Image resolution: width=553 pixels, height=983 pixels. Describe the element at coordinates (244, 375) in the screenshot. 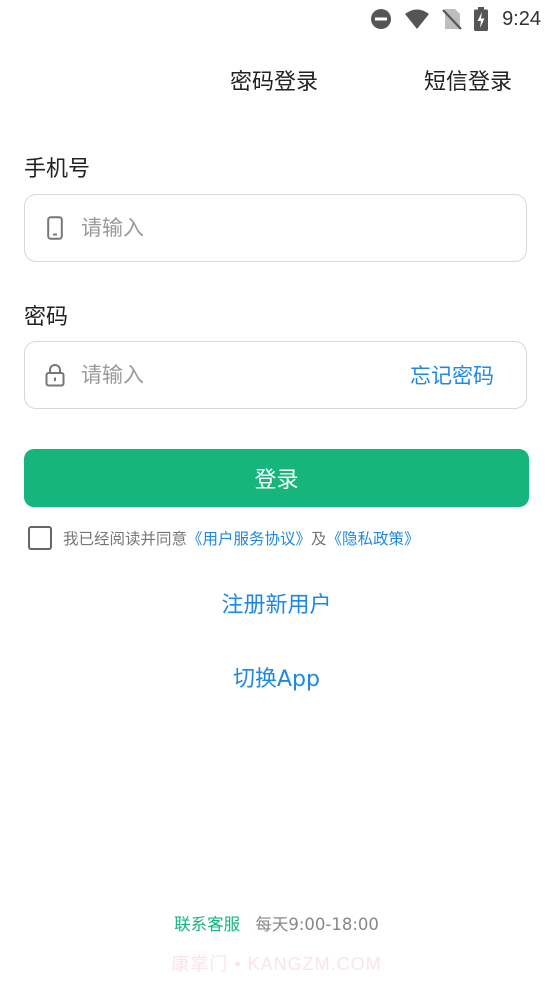

I see `password-input` at that location.